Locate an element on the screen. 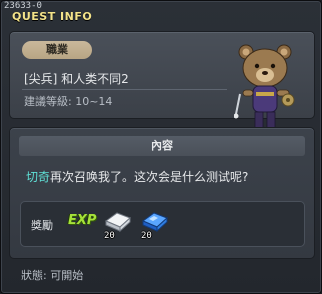 The width and height of the screenshot is (322, 294). window-title: QUEST INFO is located at coordinates (52, 16).